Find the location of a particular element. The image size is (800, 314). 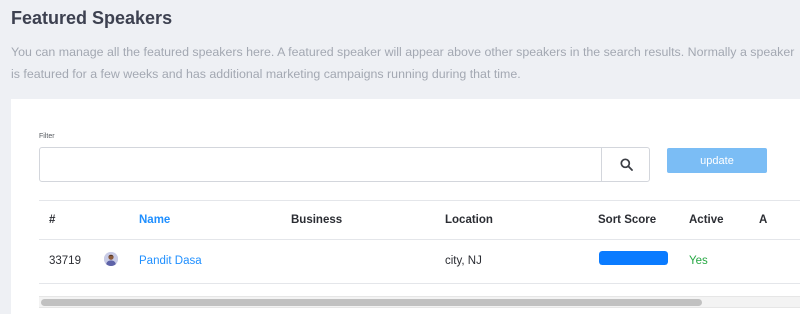

sort-score-fill is located at coordinates (633, 258).